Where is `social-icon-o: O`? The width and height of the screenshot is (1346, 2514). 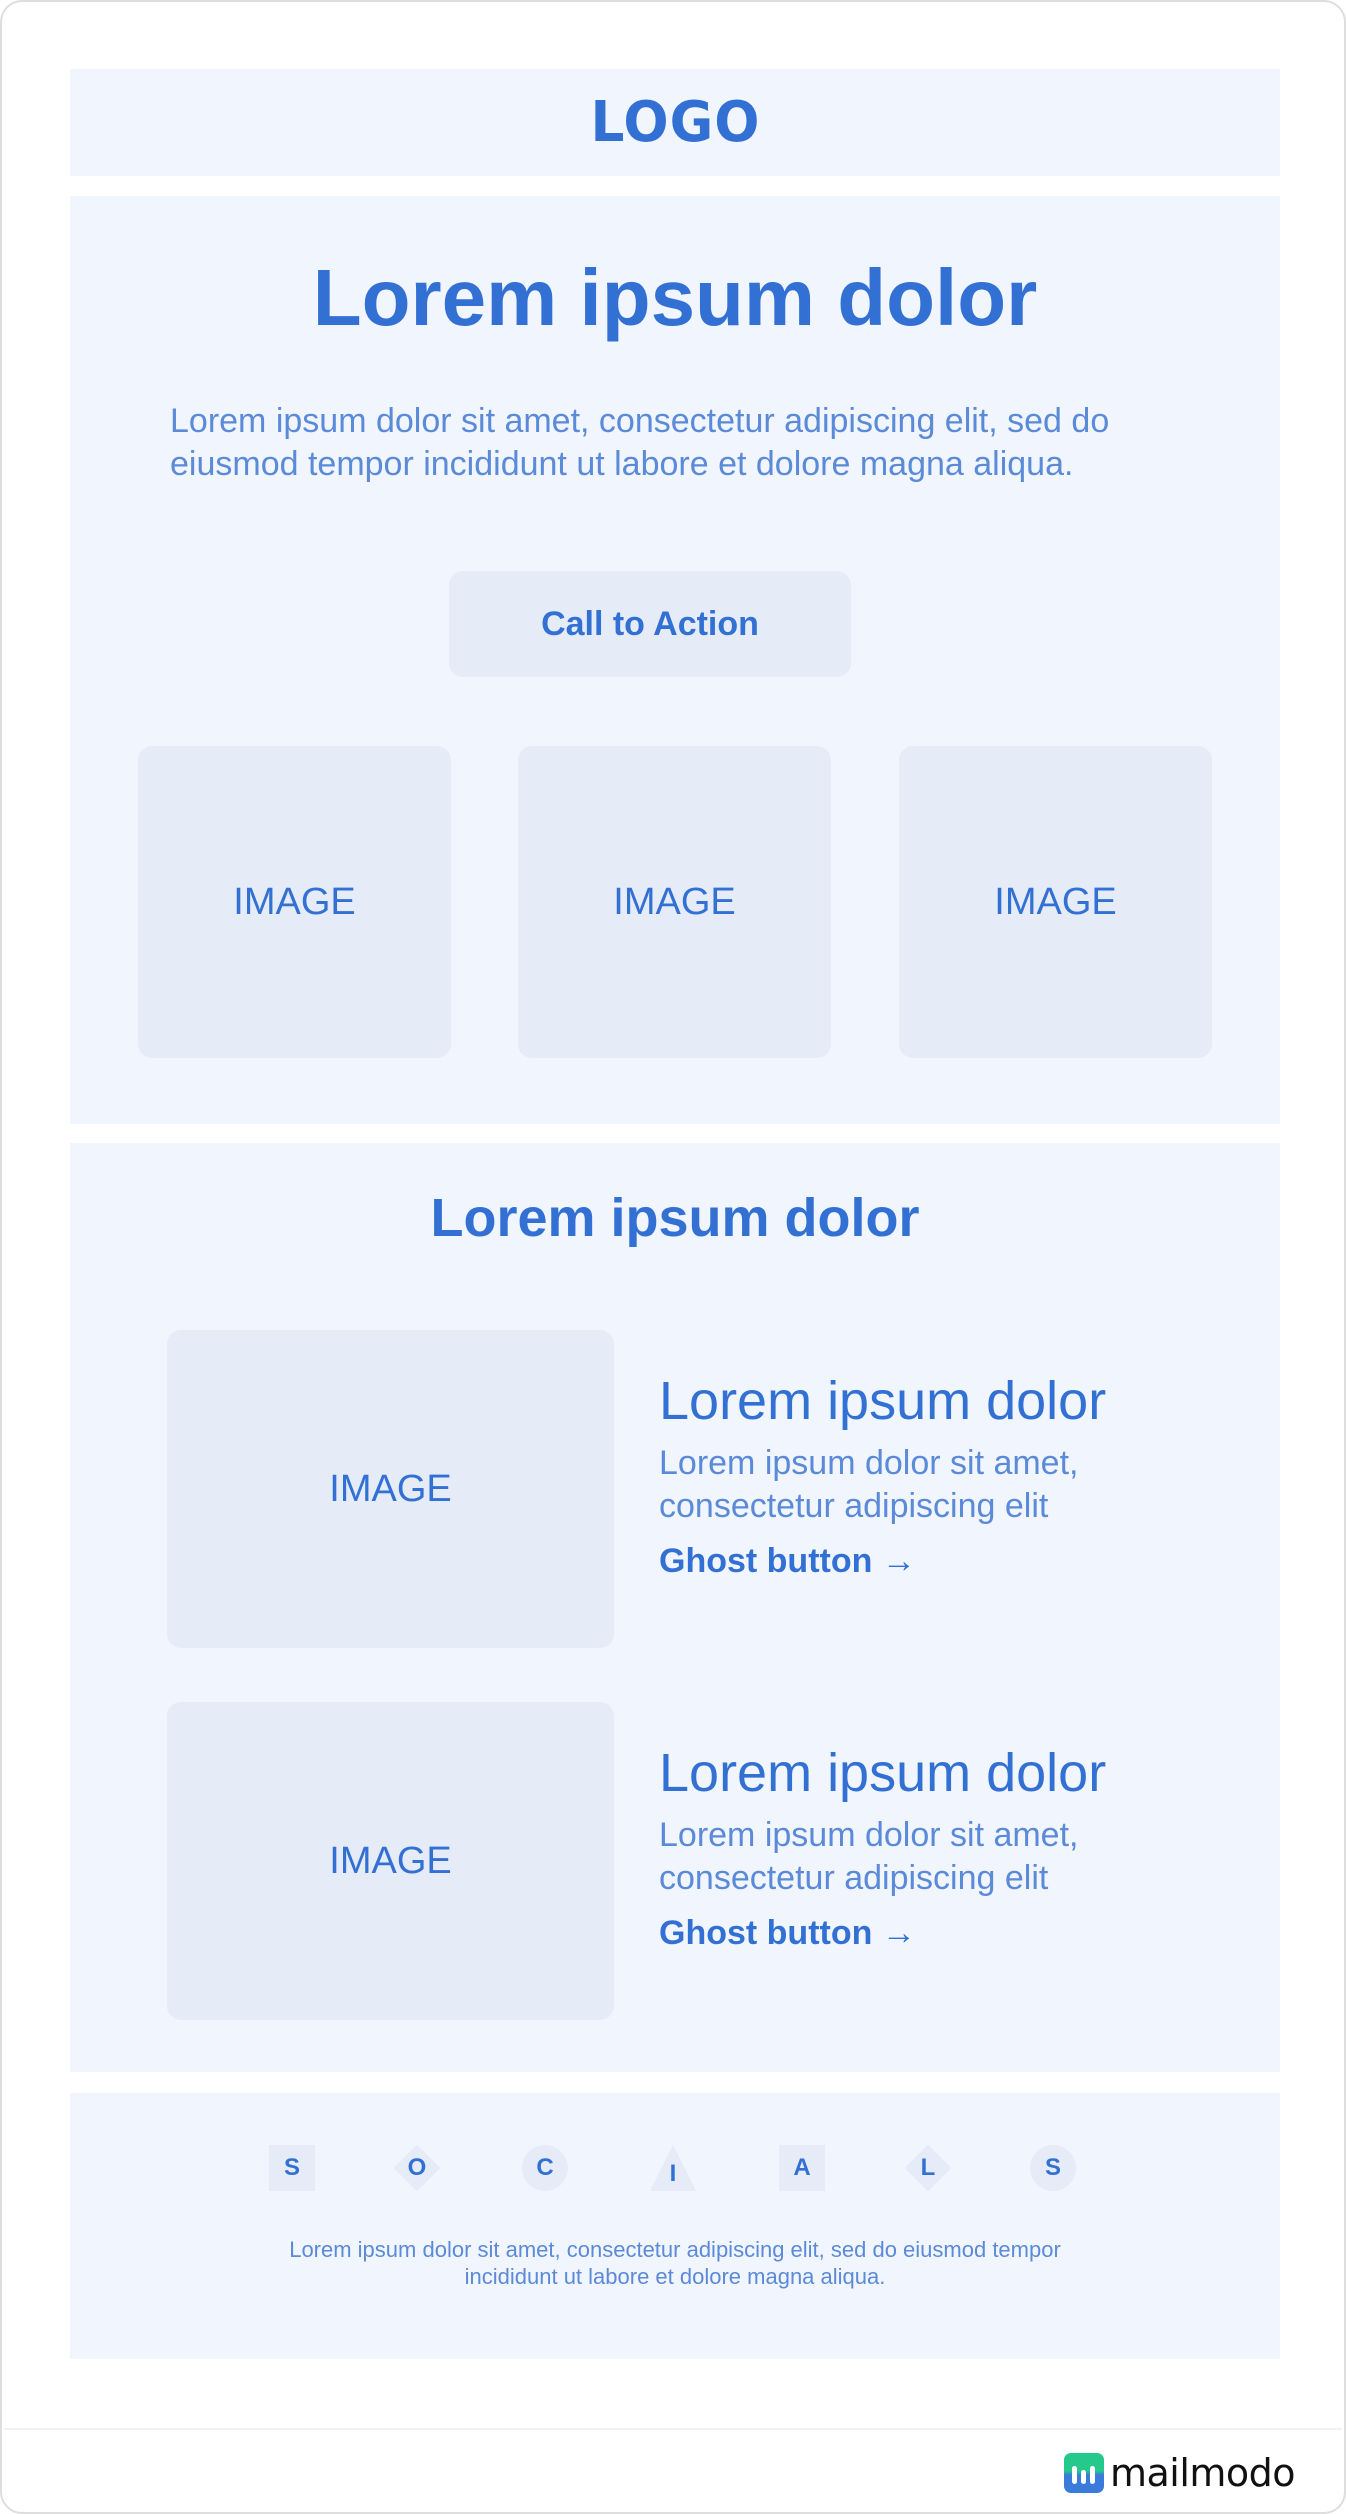
social-icon-o: O is located at coordinates (417, 2168).